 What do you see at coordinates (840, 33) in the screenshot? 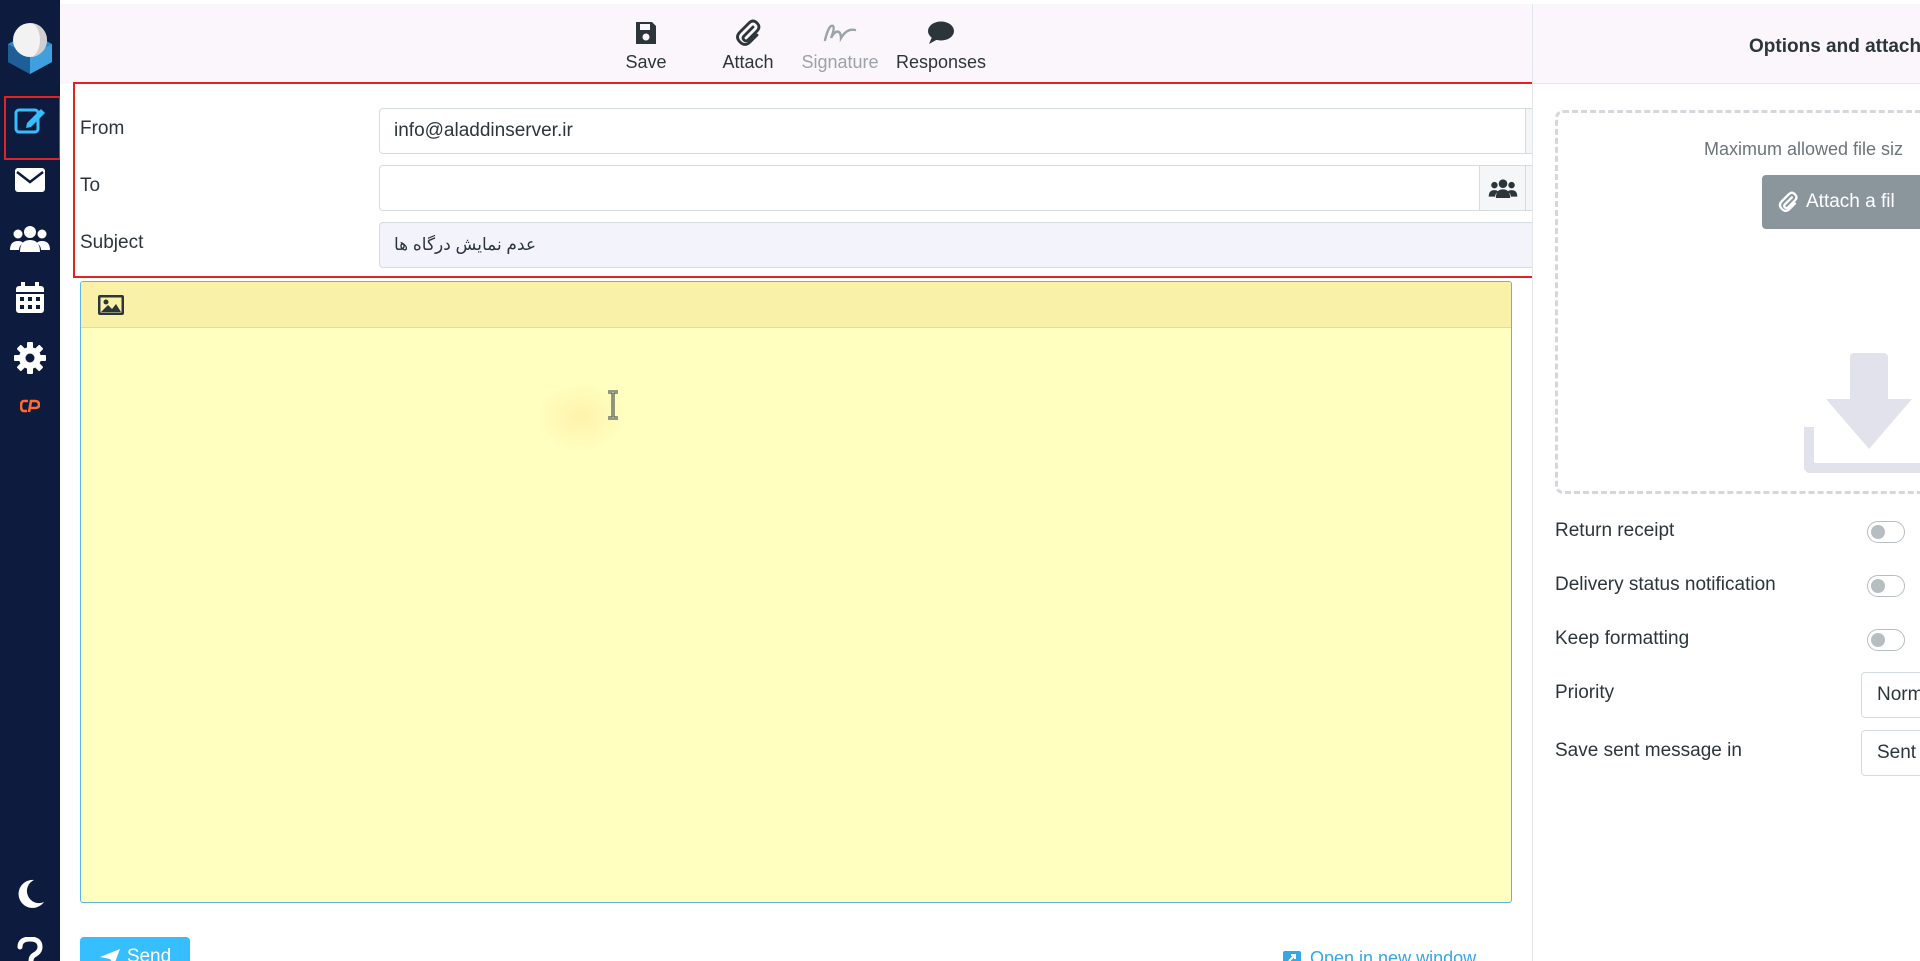
I see `signature-icon` at bounding box center [840, 33].